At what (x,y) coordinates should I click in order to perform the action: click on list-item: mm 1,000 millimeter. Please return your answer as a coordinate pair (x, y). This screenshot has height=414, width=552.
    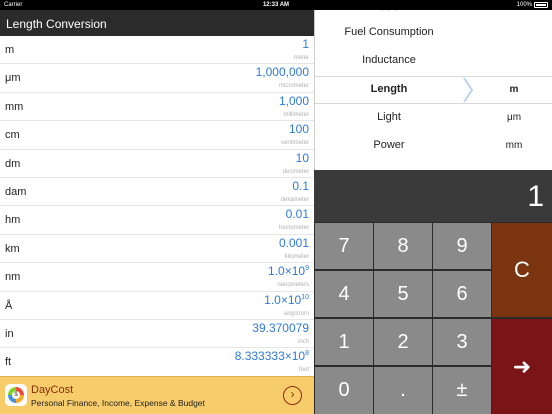
    Looking at the image, I should click on (157, 107).